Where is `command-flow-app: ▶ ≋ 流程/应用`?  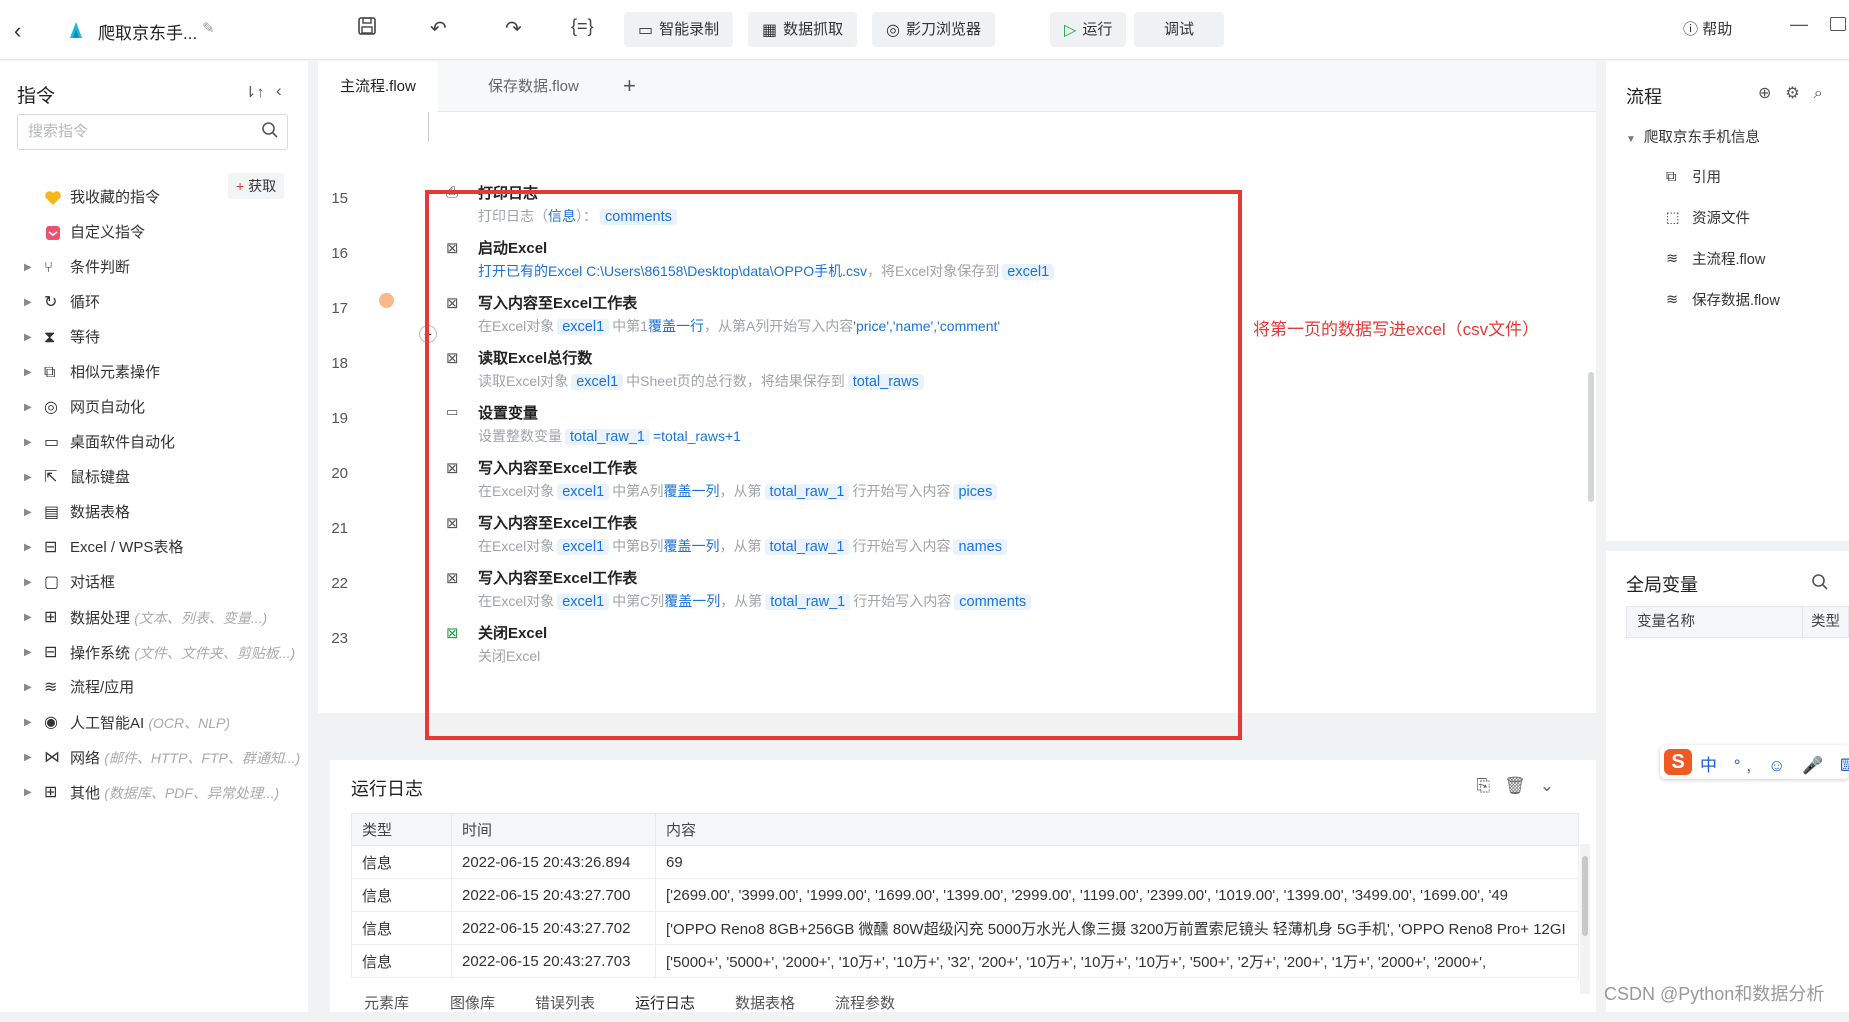
command-flow-app: ▶ ≋ 流程/应用 is located at coordinates (154, 688).